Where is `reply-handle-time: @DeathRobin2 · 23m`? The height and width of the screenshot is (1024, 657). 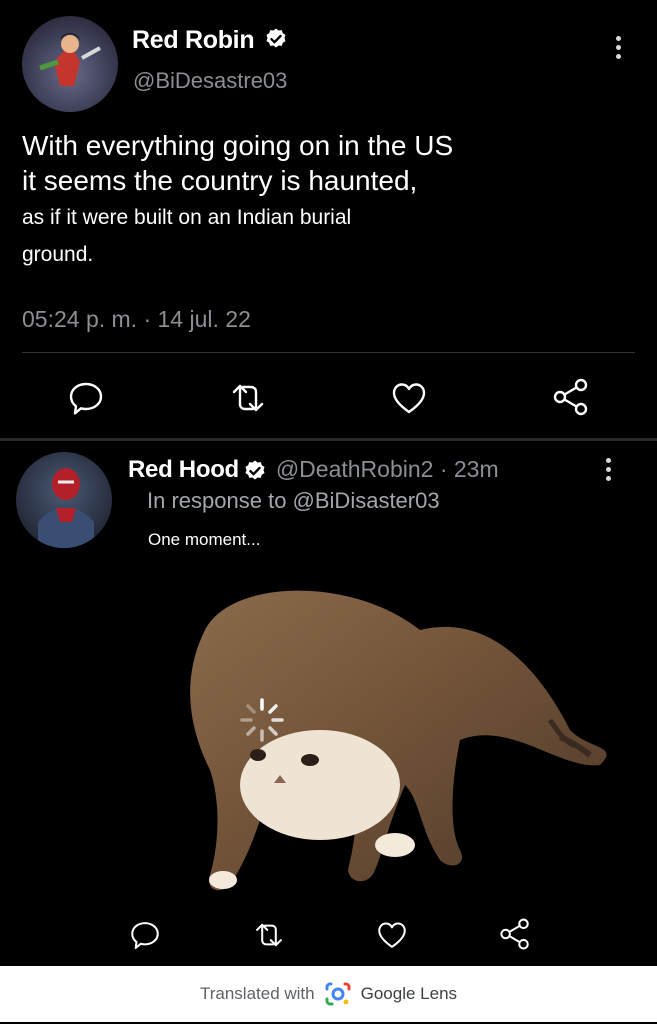 reply-handle-time: @DeathRobin2 · 23m is located at coordinates (387, 469).